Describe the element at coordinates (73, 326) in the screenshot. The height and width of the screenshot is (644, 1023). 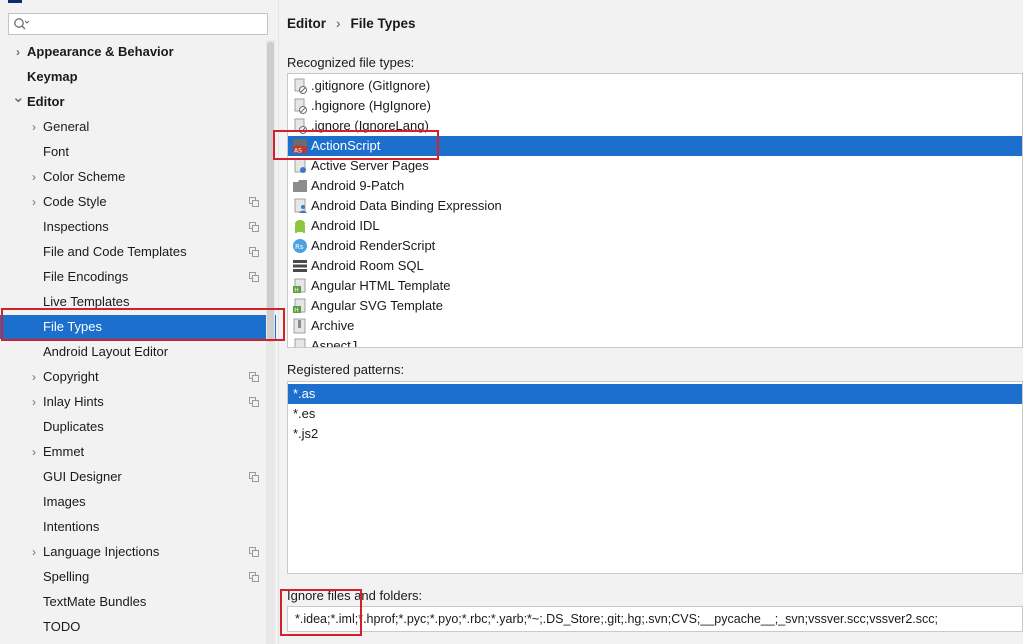
I see `sidebar-item-label: File Types` at that location.